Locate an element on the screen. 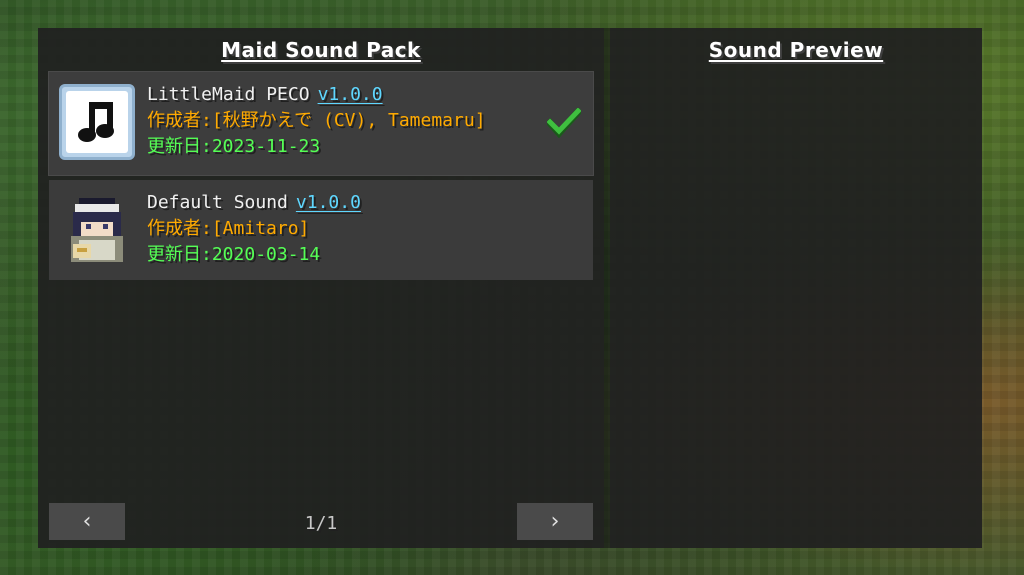  pack-author-line: 作成者:[秋野かえで (CV), Tamemaru] is located at coordinates (316, 121).